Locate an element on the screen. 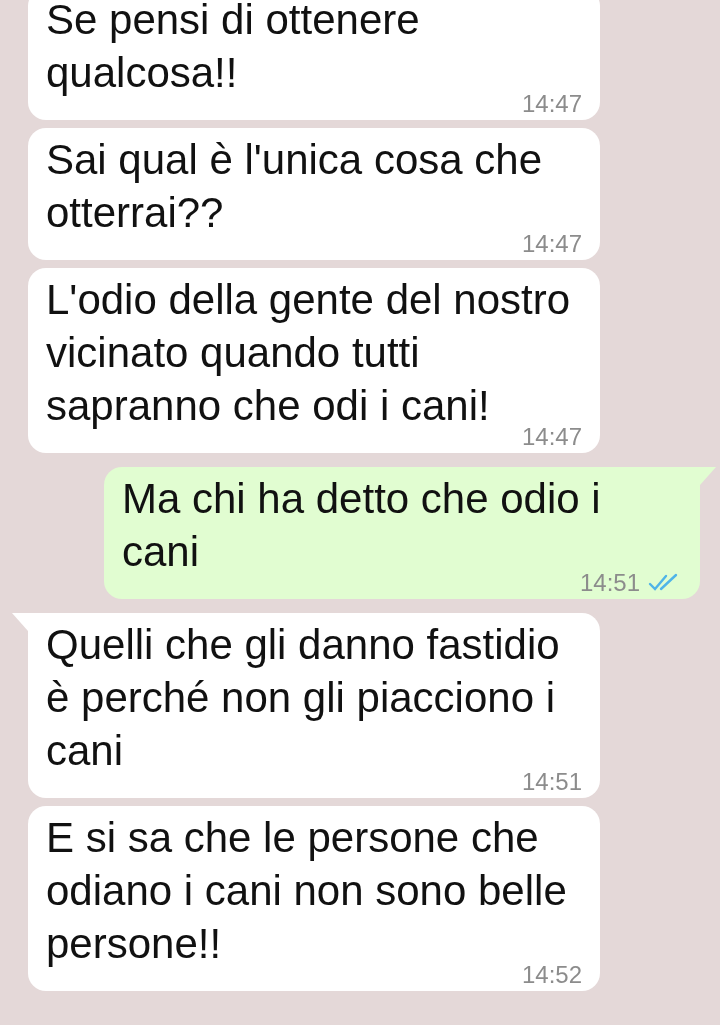  message-text: Se pensi di ottenere qualcosa!! is located at coordinates (233, 49).